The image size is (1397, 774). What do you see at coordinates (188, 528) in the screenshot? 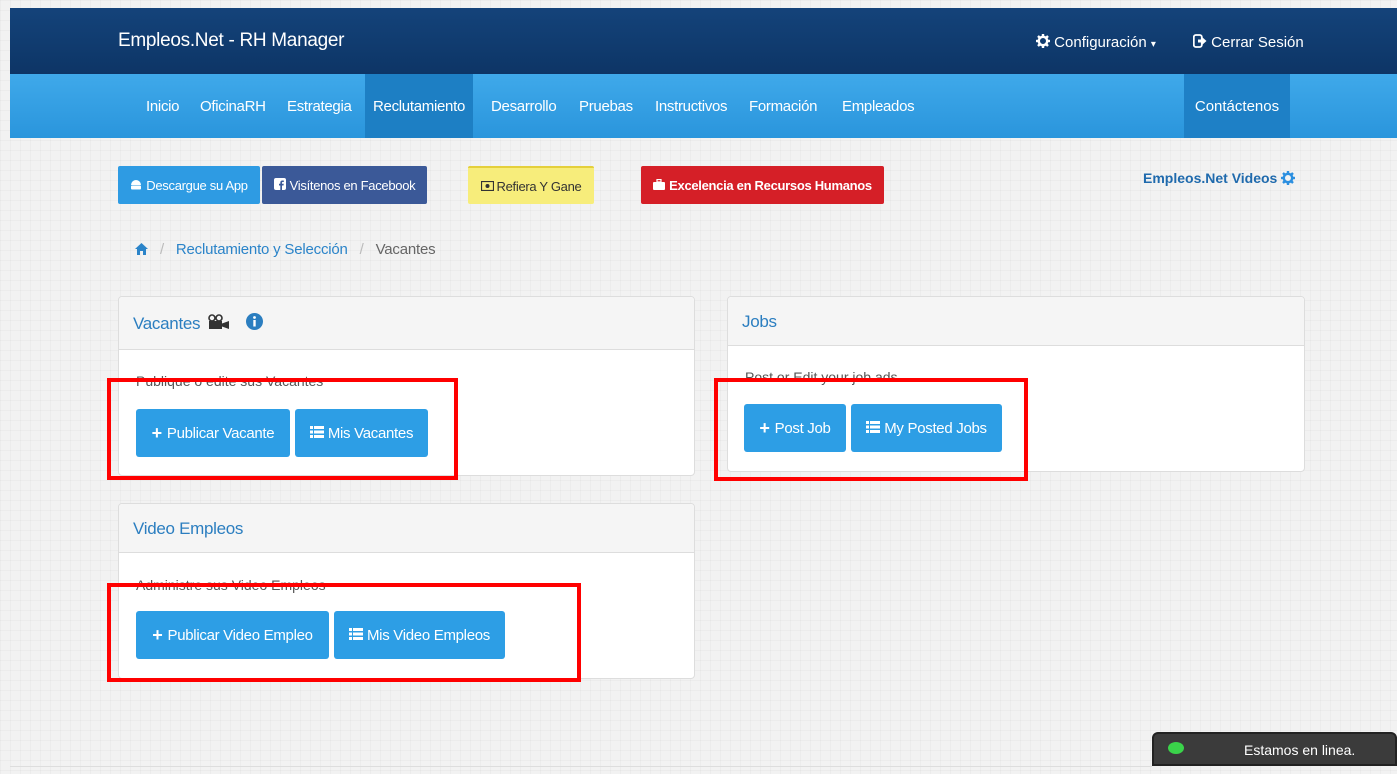
I see `video-empleos-title: Video Empleos` at bounding box center [188, 528].